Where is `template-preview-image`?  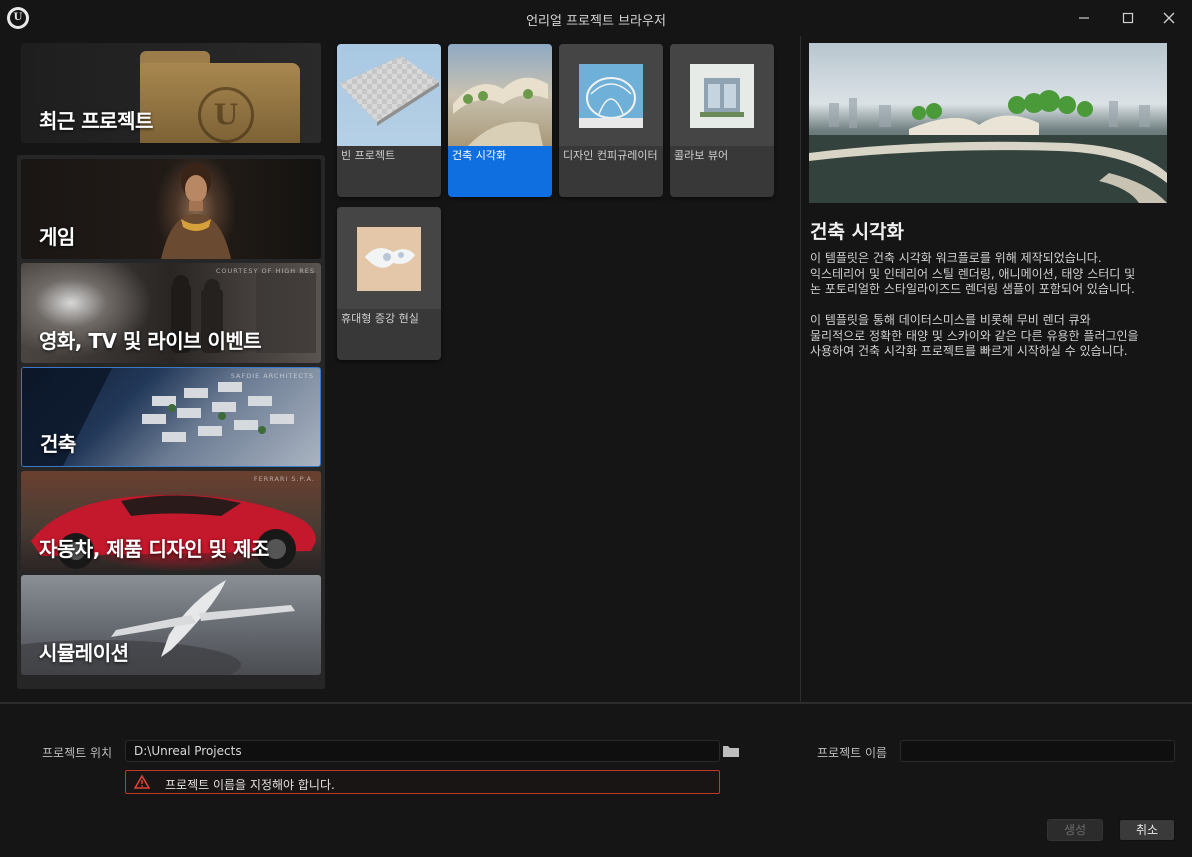
template-preview-image is located at coordinates (988, 123).